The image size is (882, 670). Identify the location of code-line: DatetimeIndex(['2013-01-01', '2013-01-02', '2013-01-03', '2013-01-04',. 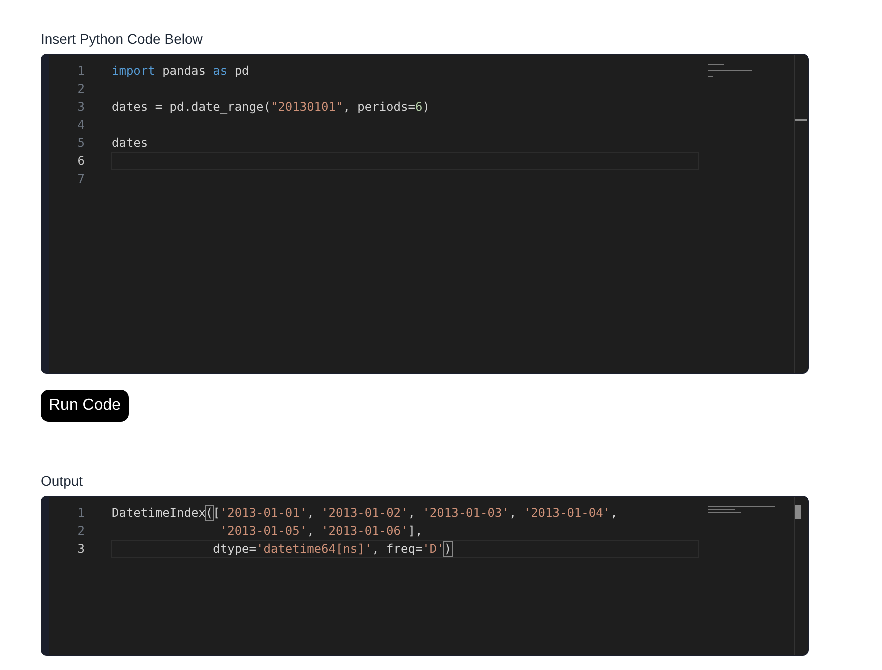
(365, 513).